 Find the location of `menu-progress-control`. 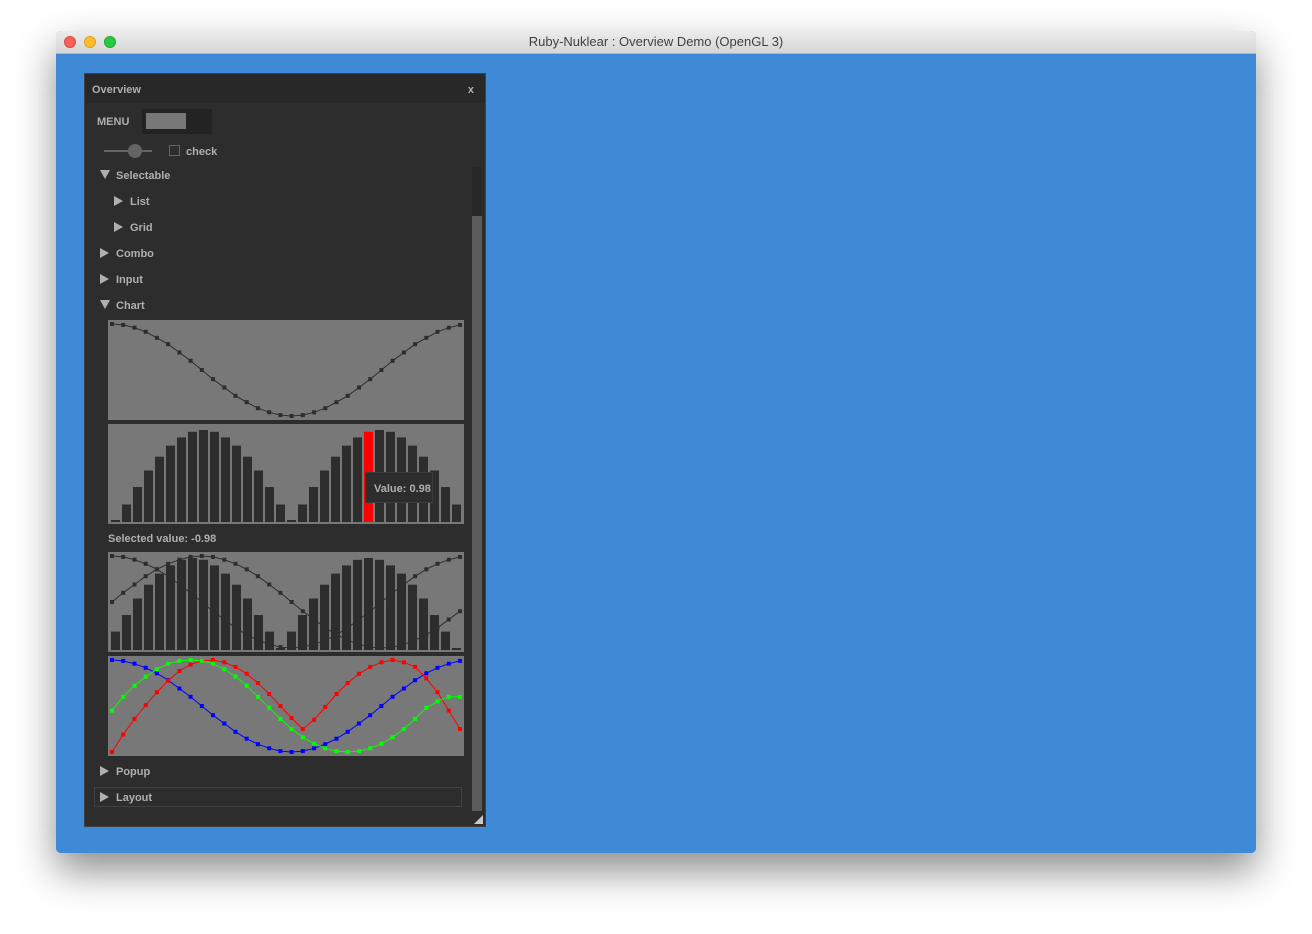

menu-progress-control is located at coordinates (177, 121).